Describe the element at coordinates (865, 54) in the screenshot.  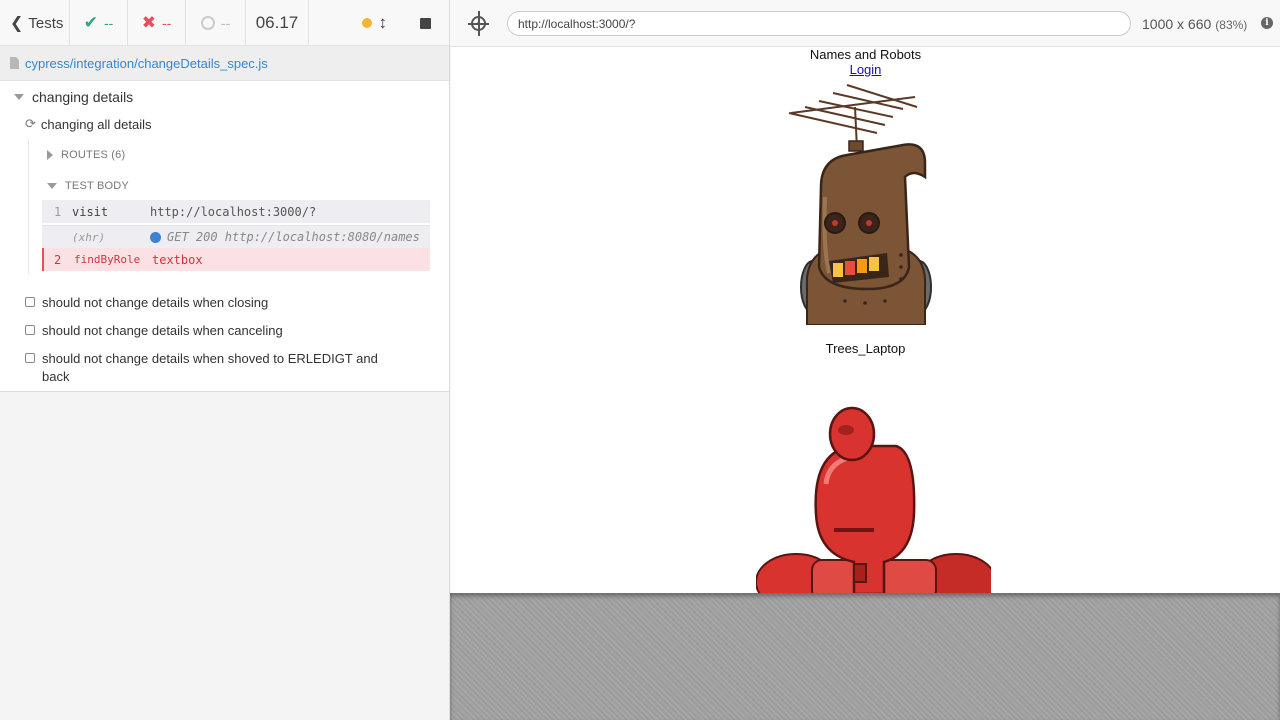
I see `app-title: Names and Robots` at that location.